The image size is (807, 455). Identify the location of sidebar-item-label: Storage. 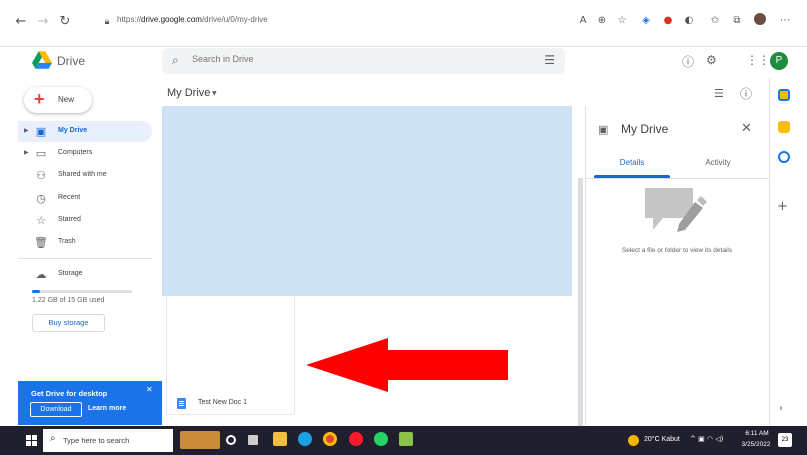
(70, 273).